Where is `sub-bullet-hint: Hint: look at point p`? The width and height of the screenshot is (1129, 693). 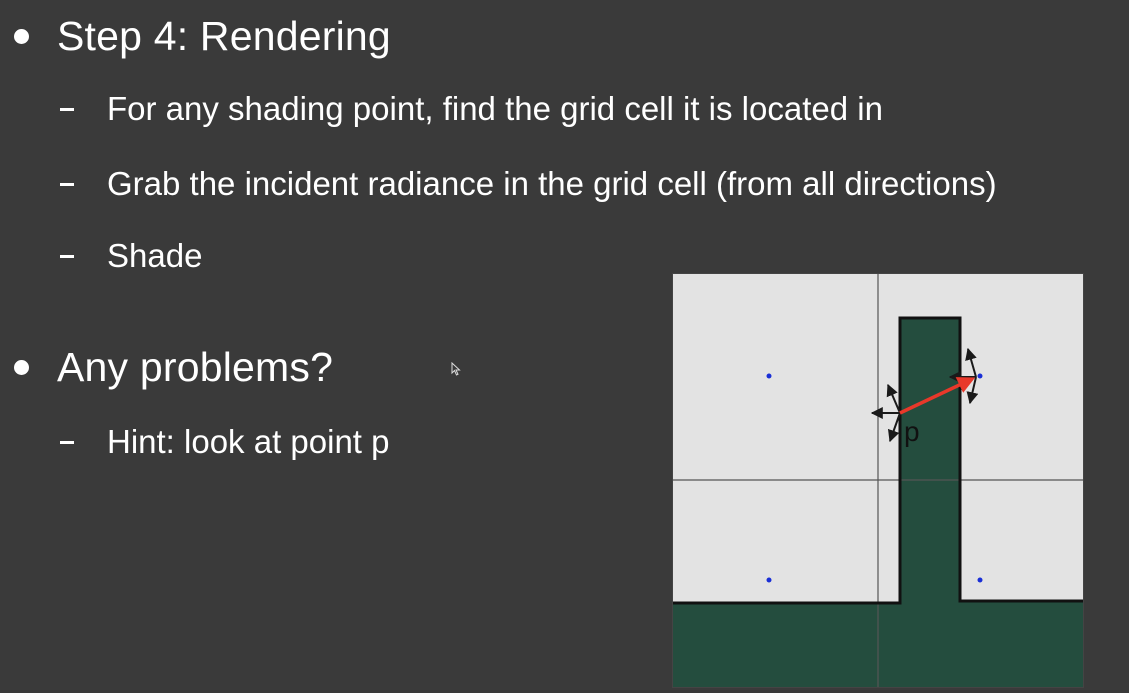 sub-bullet-hint: Hint: look at point p is located at coordinates (225, 442).